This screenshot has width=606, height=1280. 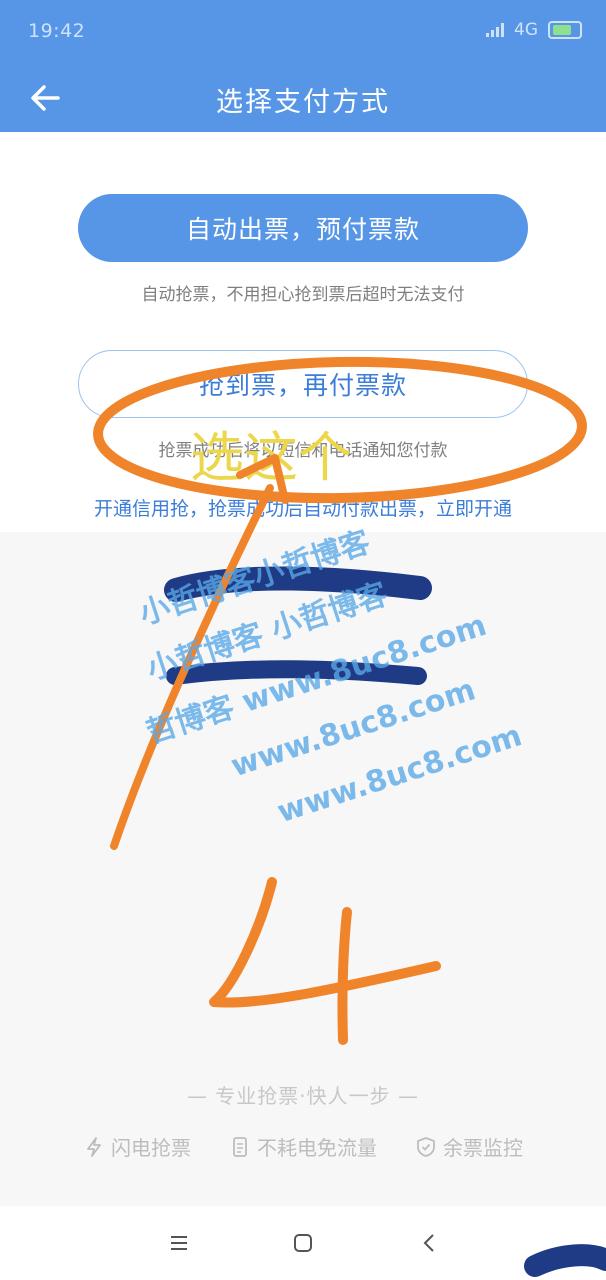 What do you see at coordinates (303, 384) in the screenshot?
I see `pay-after-grab-button: 抢到票，再付票款` at bounding box center [303, 384].